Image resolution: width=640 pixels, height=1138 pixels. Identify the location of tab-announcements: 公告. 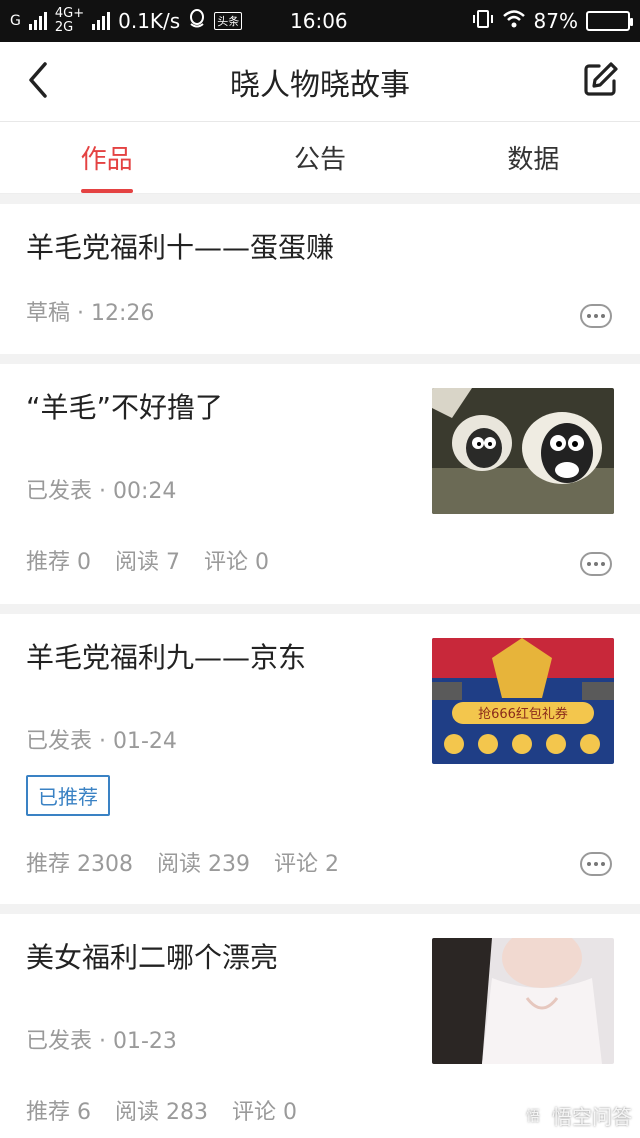
(319, 157).